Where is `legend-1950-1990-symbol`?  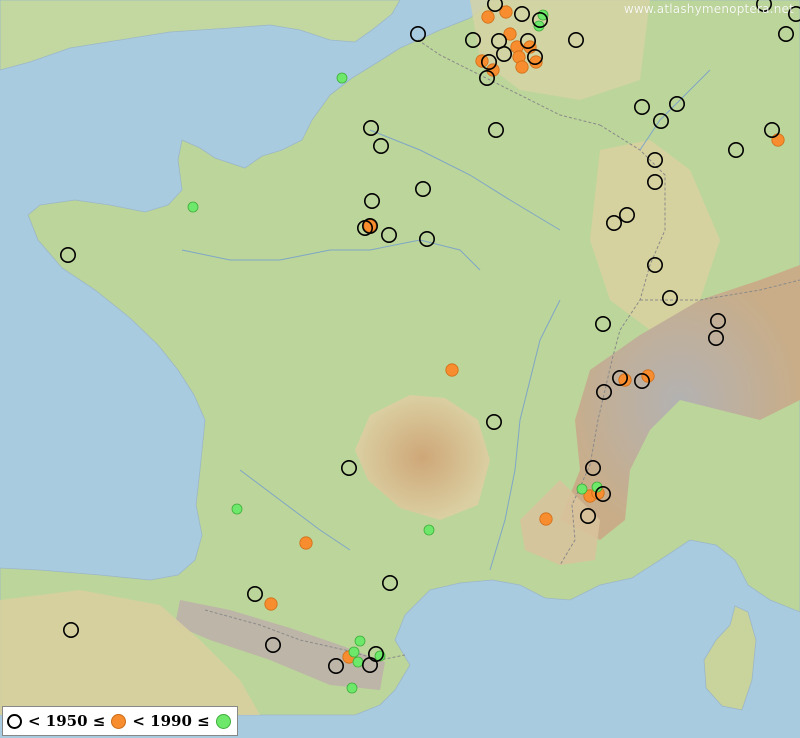 legend-1950-1990-symbol is located at coordinates (119, 721).